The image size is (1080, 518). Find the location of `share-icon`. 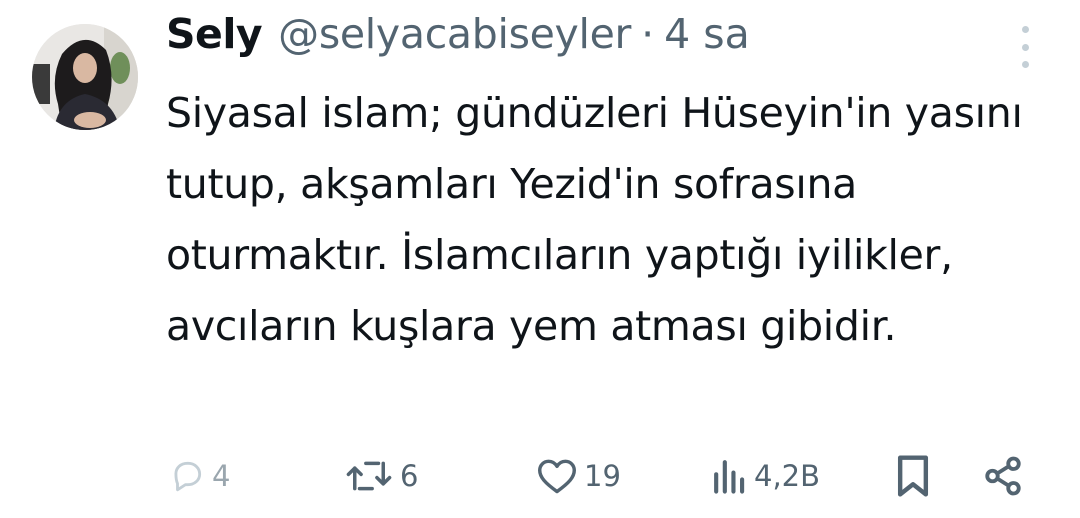

share-icon is located at coordinates (1003, 476).